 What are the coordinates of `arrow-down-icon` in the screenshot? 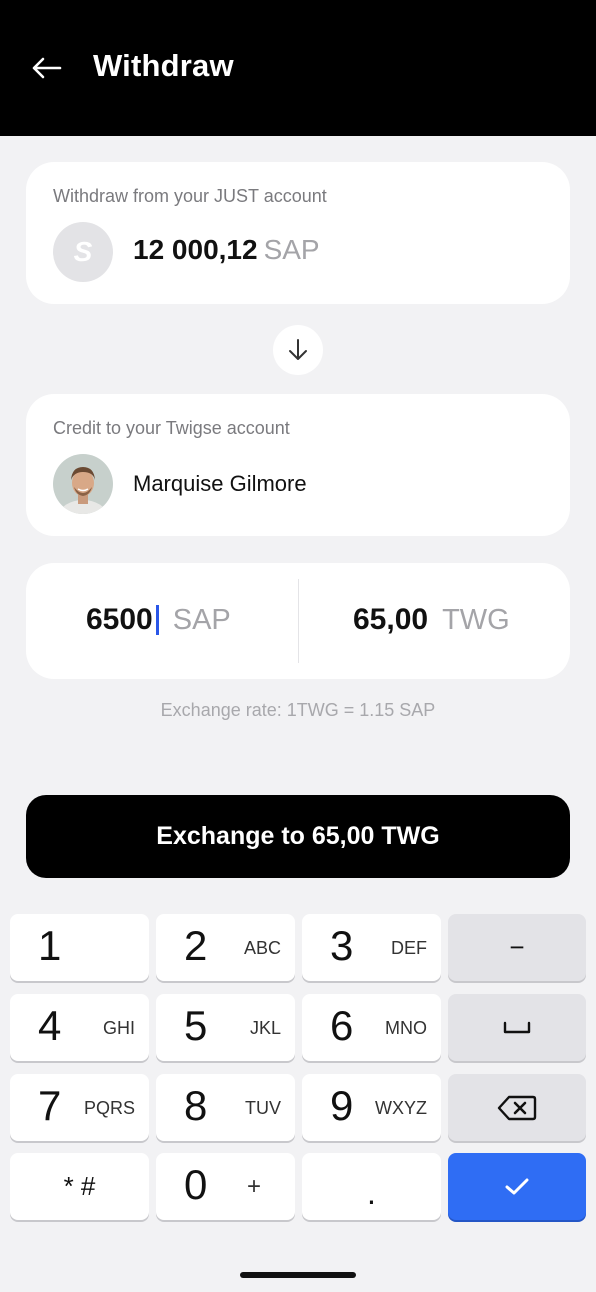 It's located at (298, 349).